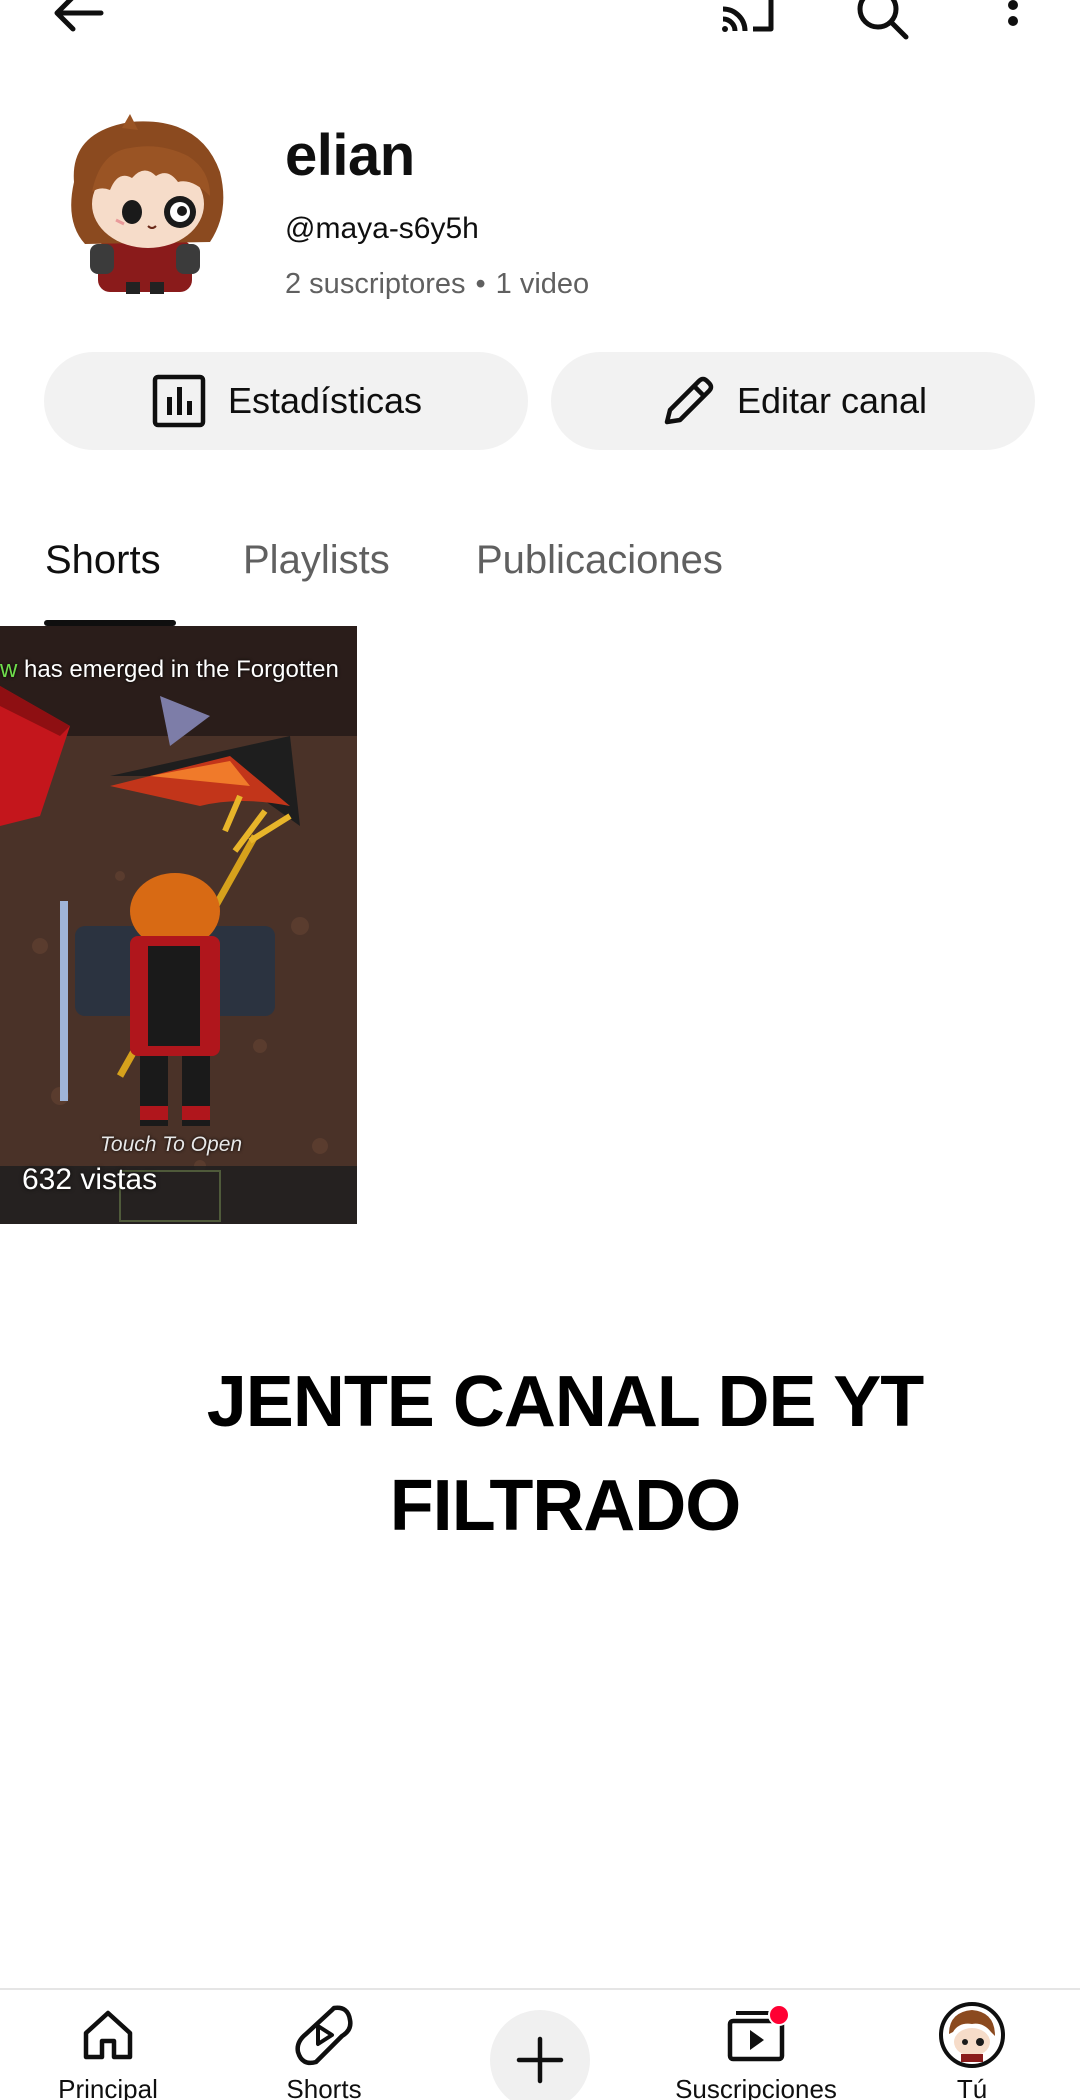  I want to click on nav-home: Principal, so click(108, 2050).